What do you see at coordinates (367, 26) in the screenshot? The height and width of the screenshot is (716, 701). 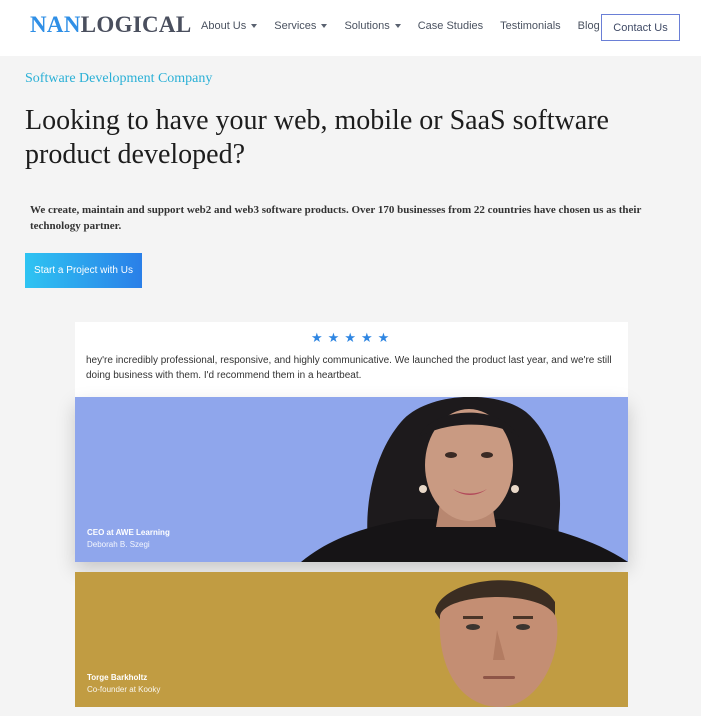 I see `nav-label: Solutions` at bounding box center [367, 26].